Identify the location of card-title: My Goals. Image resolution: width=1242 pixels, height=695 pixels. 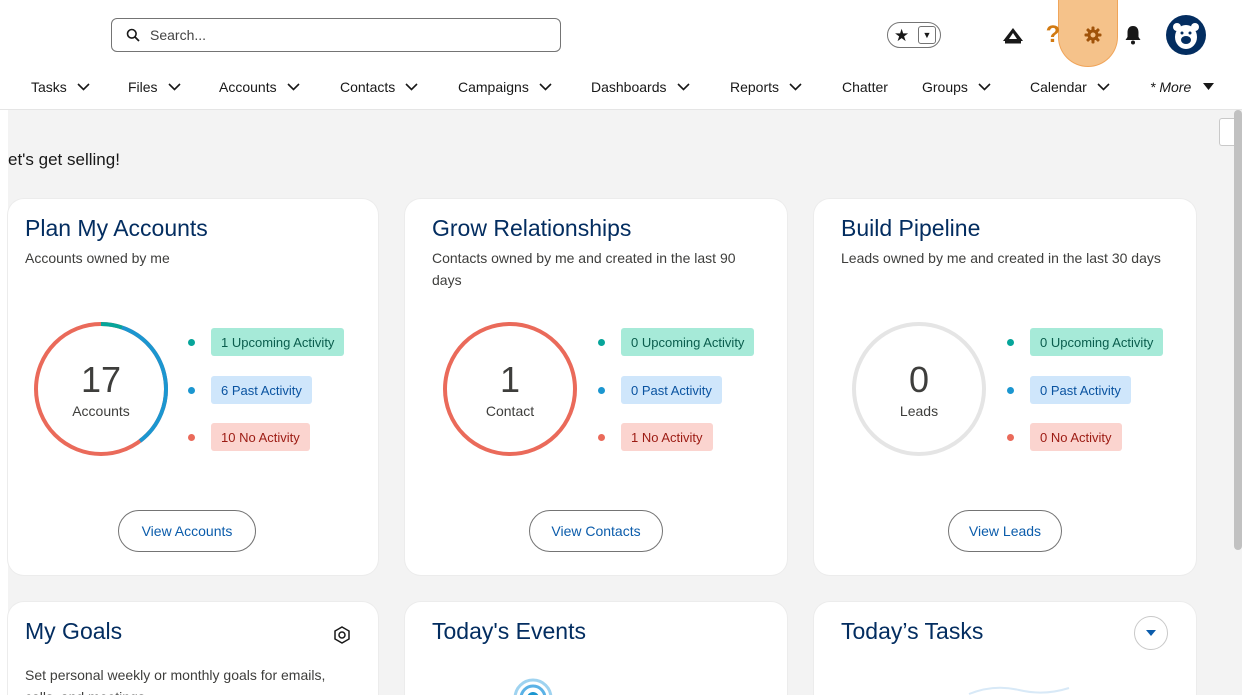
(74, 631).